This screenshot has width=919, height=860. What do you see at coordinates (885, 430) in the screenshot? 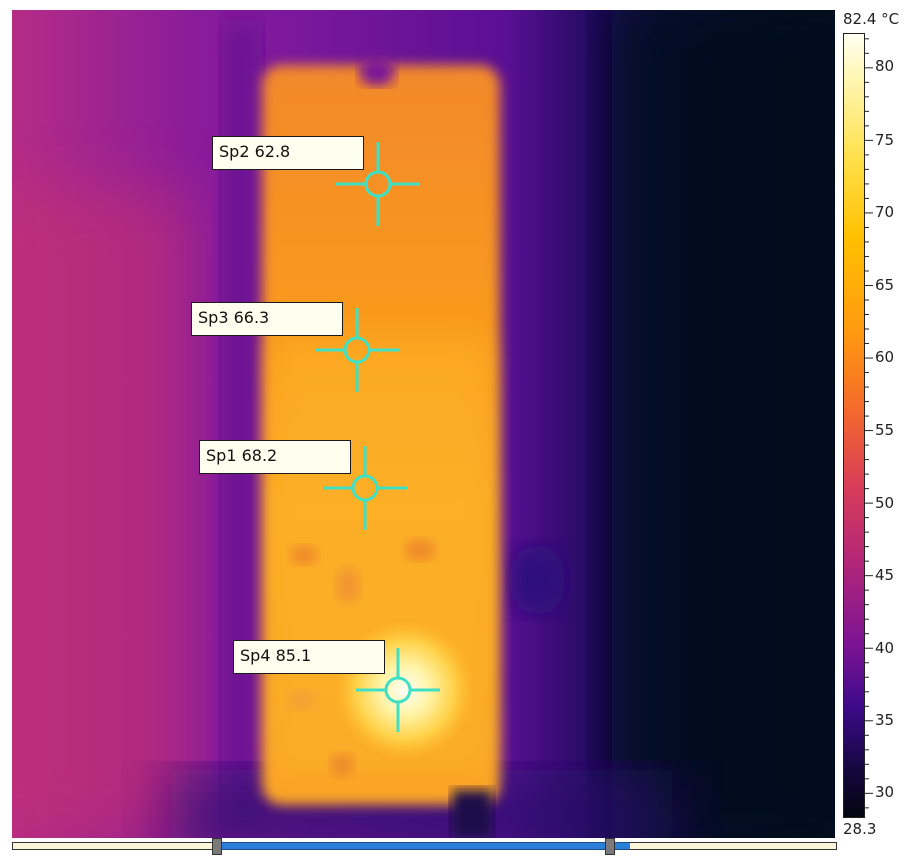
I see `colorbar-tick: 55` at bounding box center [885, 430].